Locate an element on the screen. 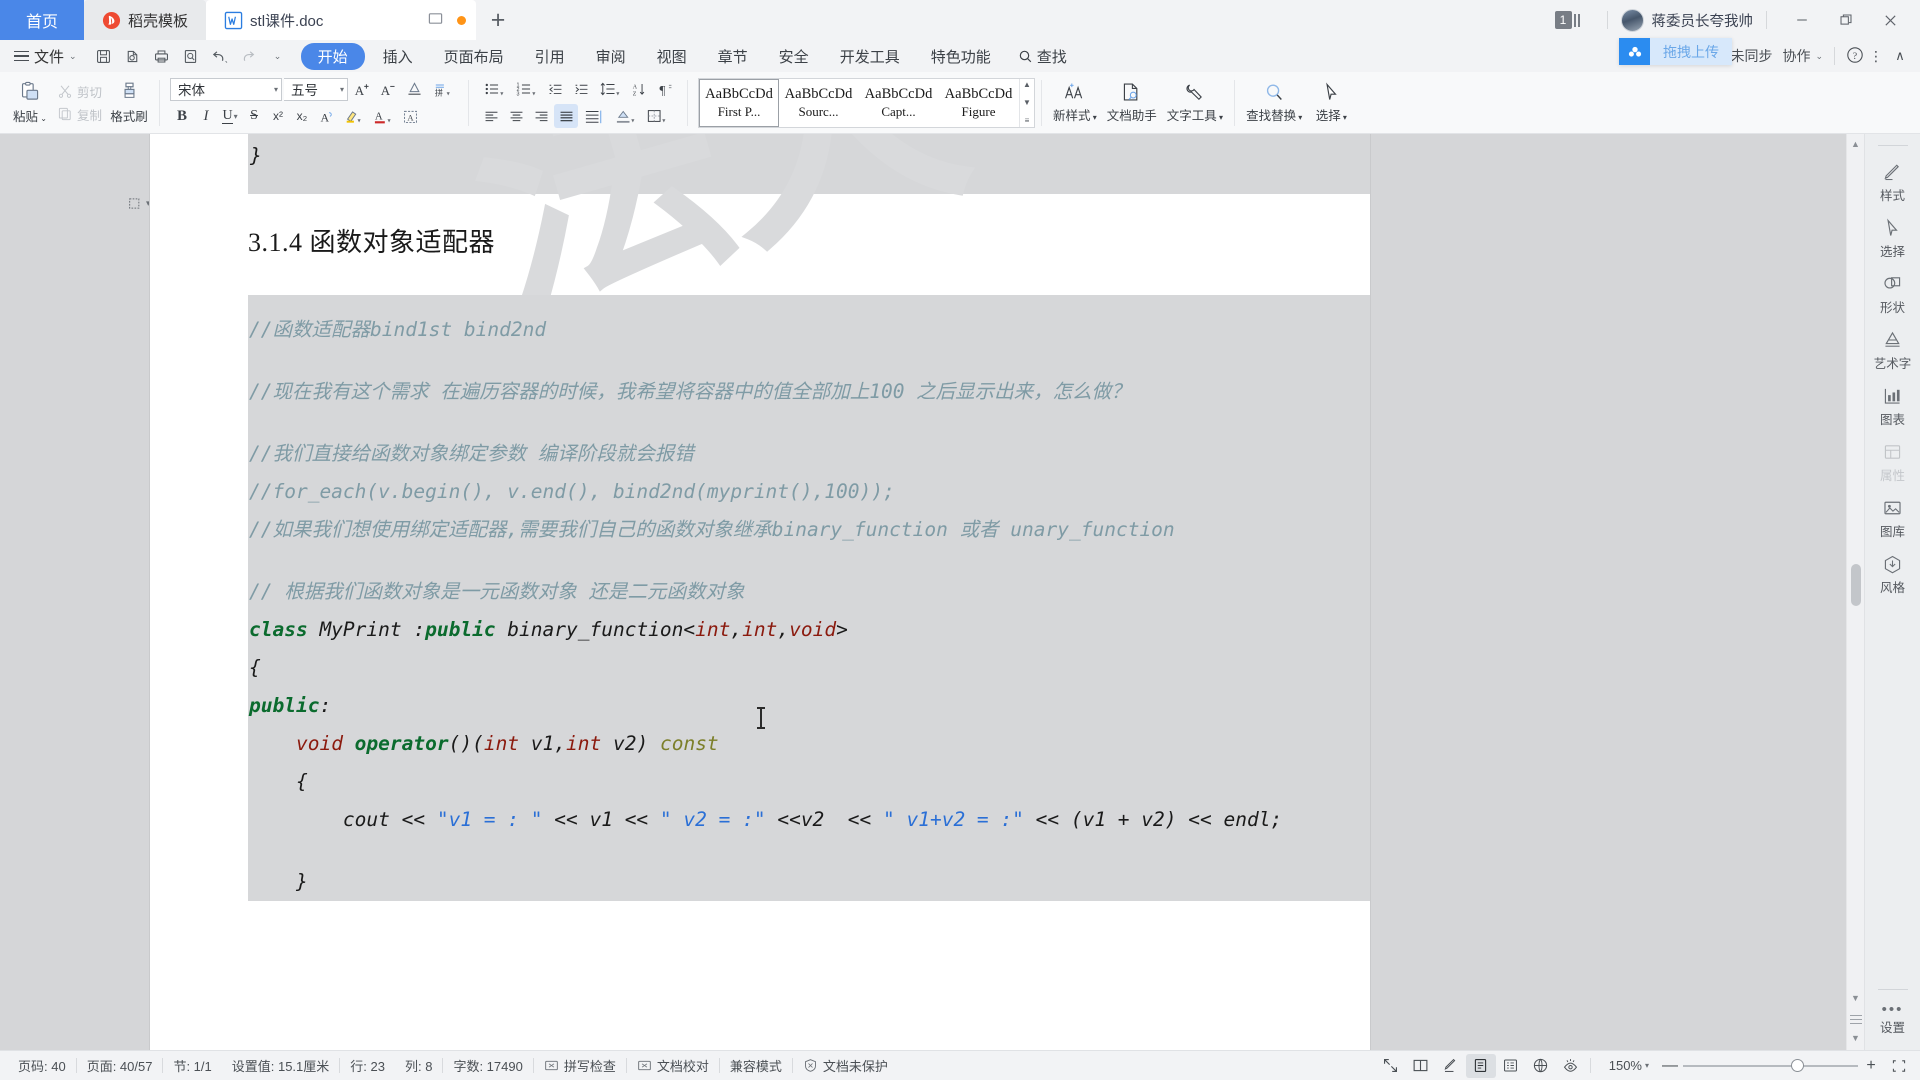  drag-upload-tooltip: 拖拽上传 is located at coordinates (1675, 51).